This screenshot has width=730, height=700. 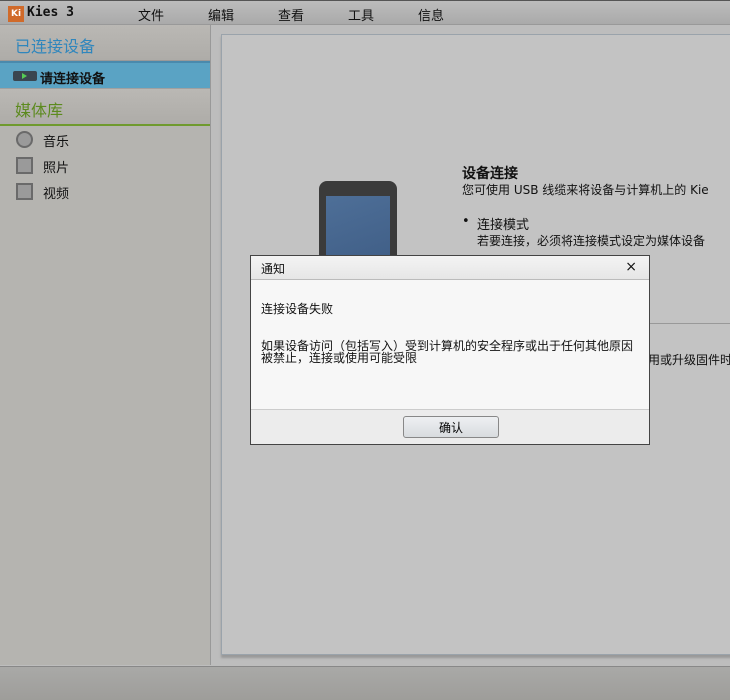 I want to click on connection-mode-title: 连接模式, so click(x=503, y=225).